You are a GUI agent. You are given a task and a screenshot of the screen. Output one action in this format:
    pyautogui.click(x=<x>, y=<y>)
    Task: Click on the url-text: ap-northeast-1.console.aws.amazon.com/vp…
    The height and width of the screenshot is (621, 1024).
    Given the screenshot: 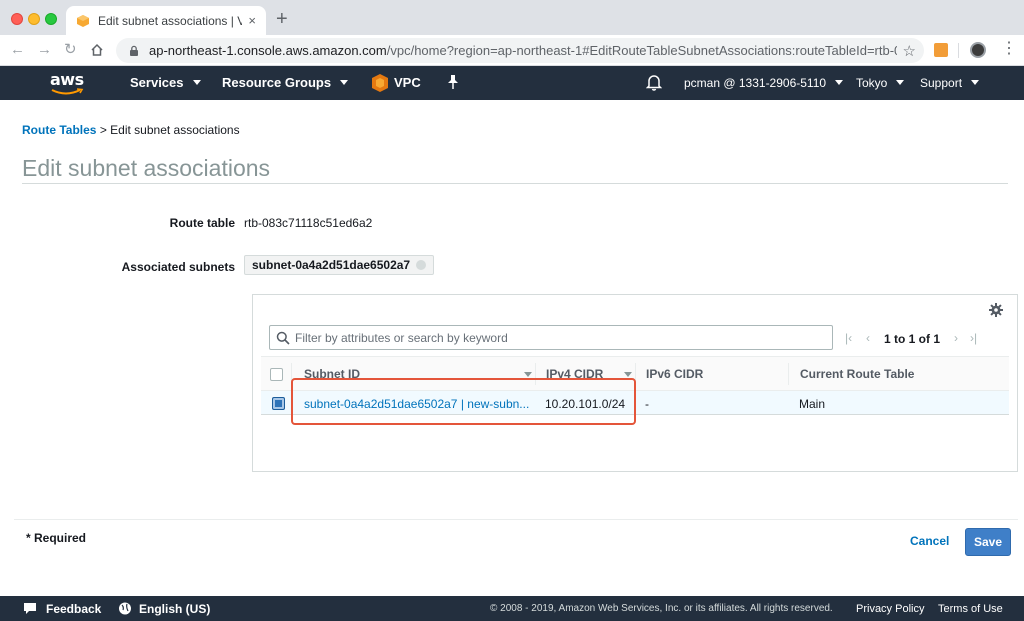 What is the action you would take?
    pyautogui.click(x=523, y=50)
    